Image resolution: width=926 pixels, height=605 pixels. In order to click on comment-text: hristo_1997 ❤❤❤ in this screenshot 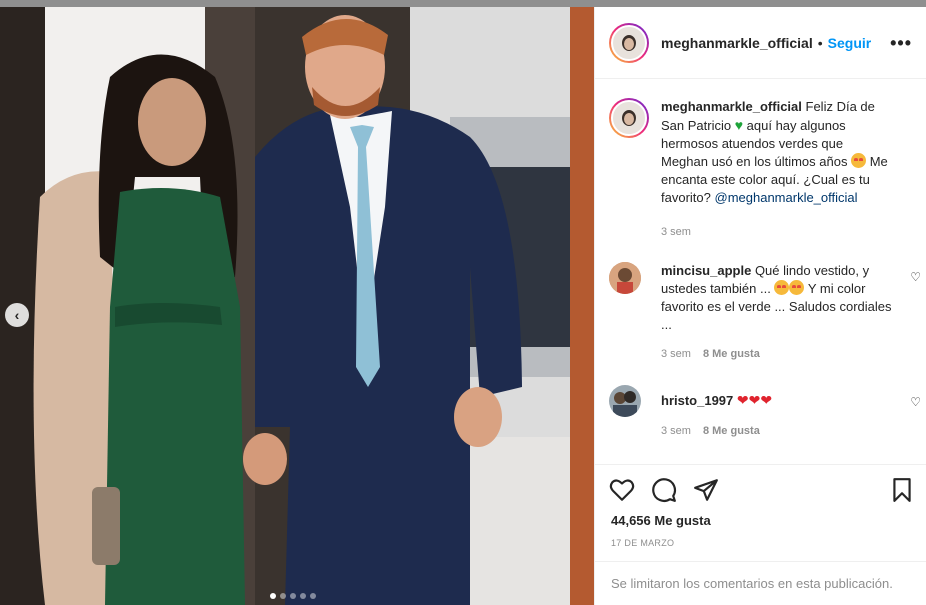, I will do `click(777, 400)`.